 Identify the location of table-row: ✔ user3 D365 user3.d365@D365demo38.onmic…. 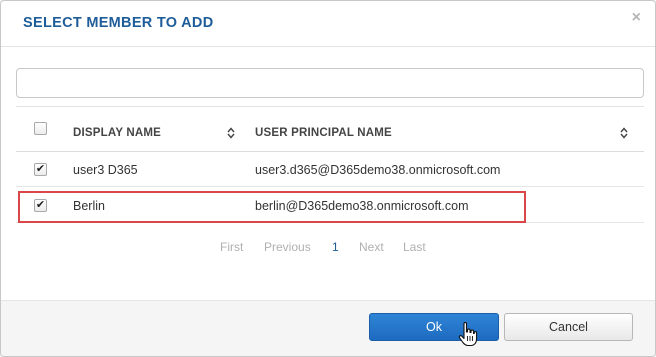
(330, 169).